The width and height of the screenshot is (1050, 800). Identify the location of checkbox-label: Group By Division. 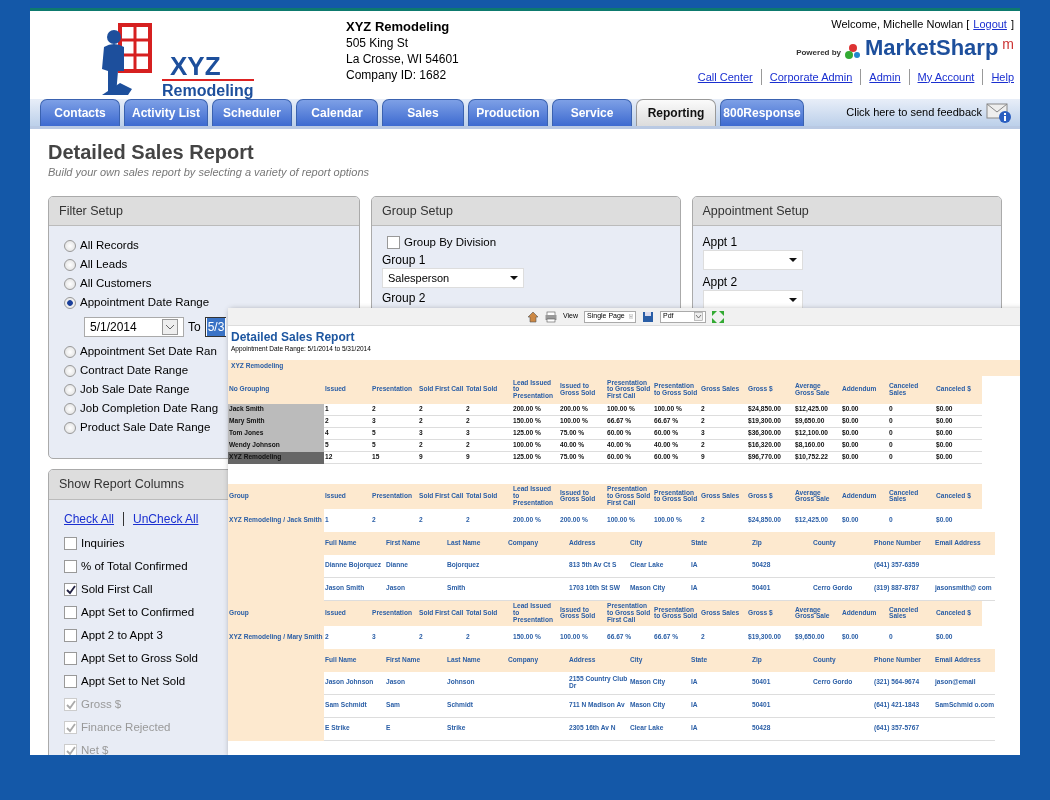
(450, 243).